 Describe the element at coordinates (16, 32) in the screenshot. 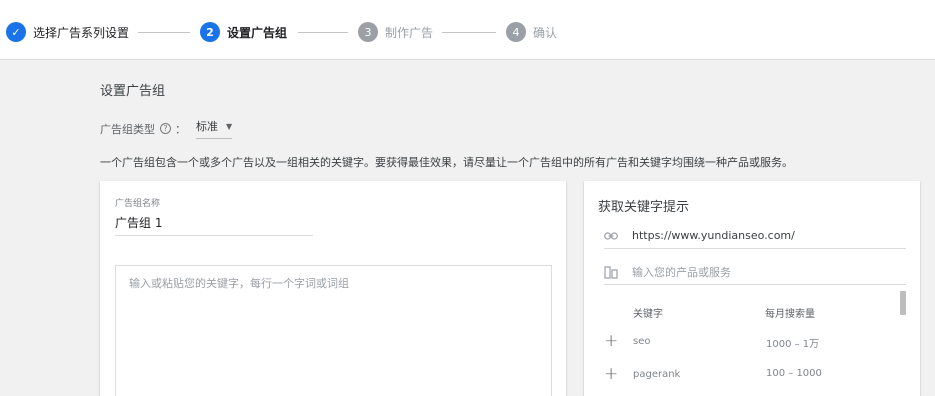

I see `check-icon: ✓` at that location.